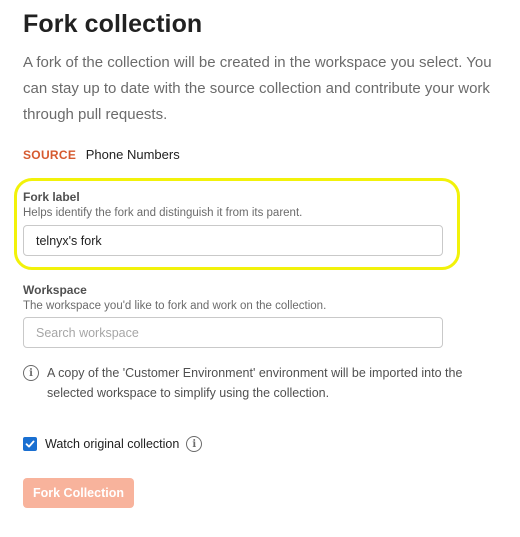 This screenshot has height=537, width=520. I want to click on fork-label-input, so click(233, 240).